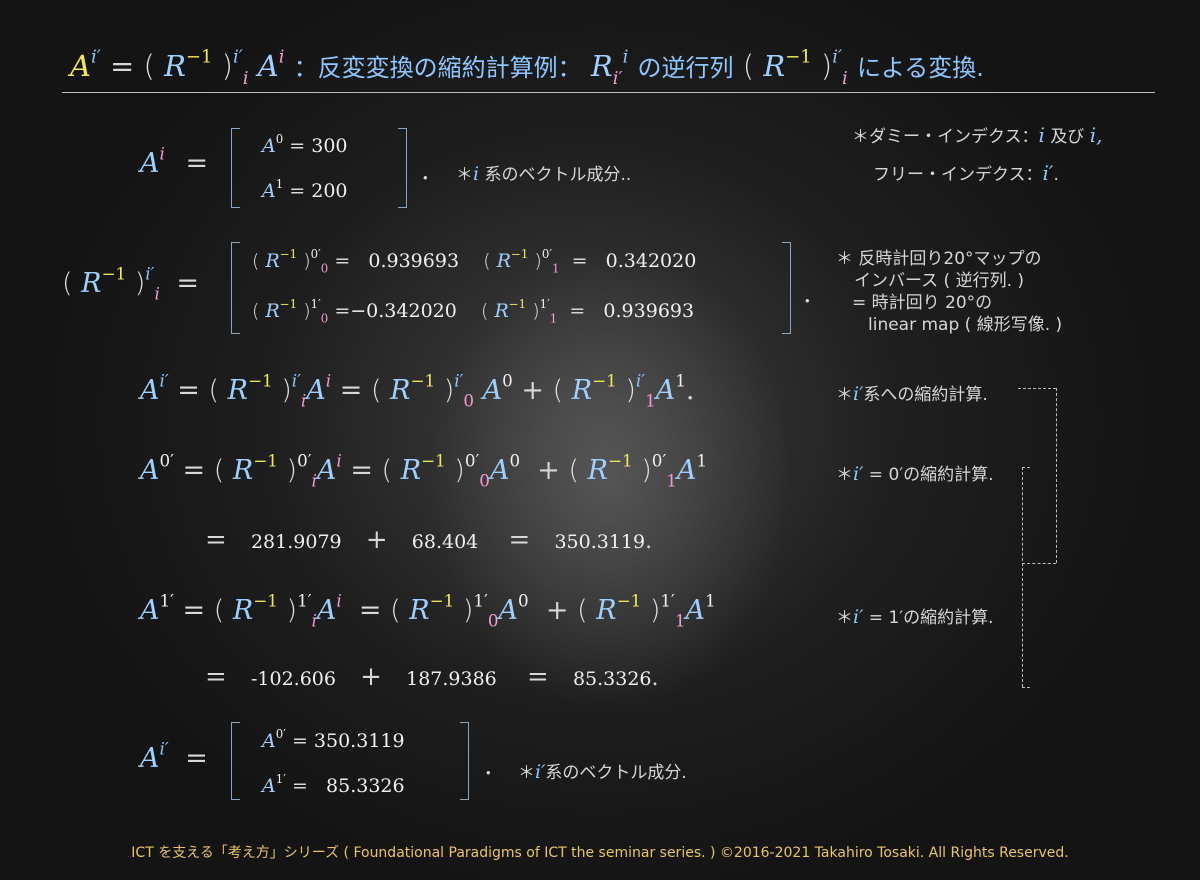 This screenshot has width=1200, height=880. Describe the element at coordinates (174, 161) in the screenshot. I see `vector-a-lhs: Ai =` at that location.